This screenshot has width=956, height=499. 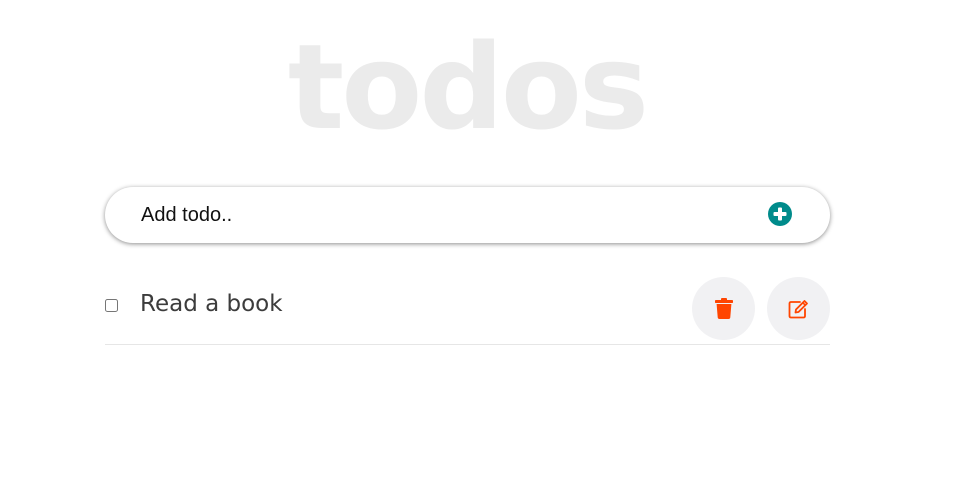 I want to click on page-title: todos, so click(x=468, y=87).